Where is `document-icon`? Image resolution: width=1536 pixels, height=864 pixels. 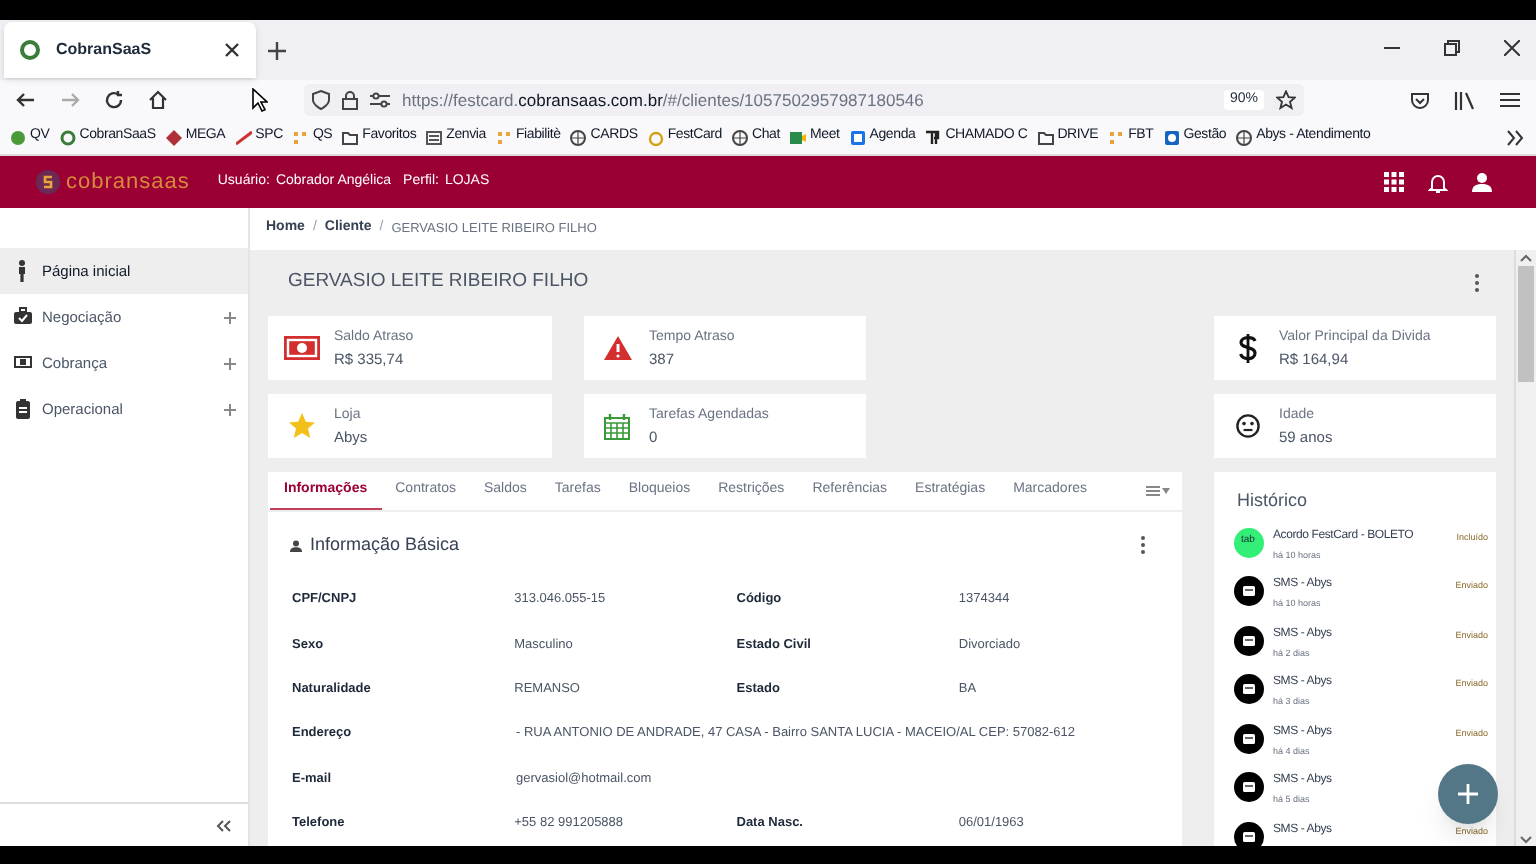 document-icon is located at coordinates (434, 137).